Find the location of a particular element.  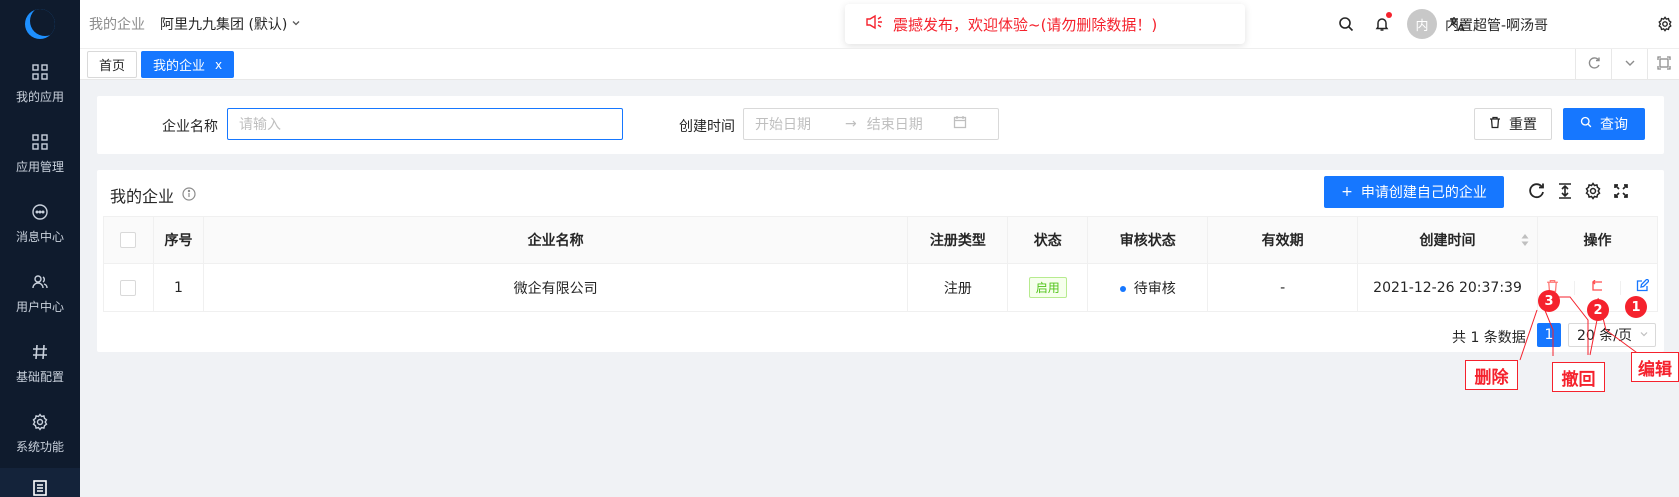

query-label: 查询 is located at coordinates (1614, 125).